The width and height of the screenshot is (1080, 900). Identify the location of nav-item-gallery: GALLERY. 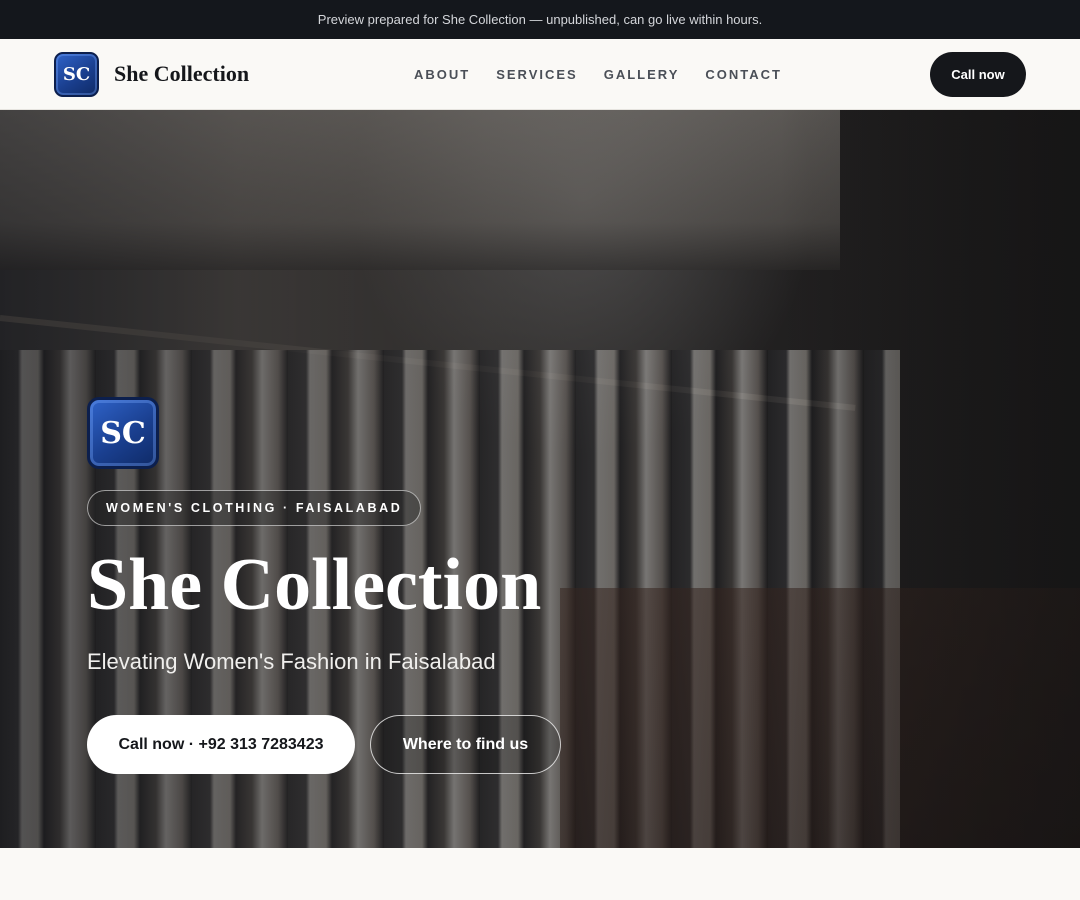
(642, 74).